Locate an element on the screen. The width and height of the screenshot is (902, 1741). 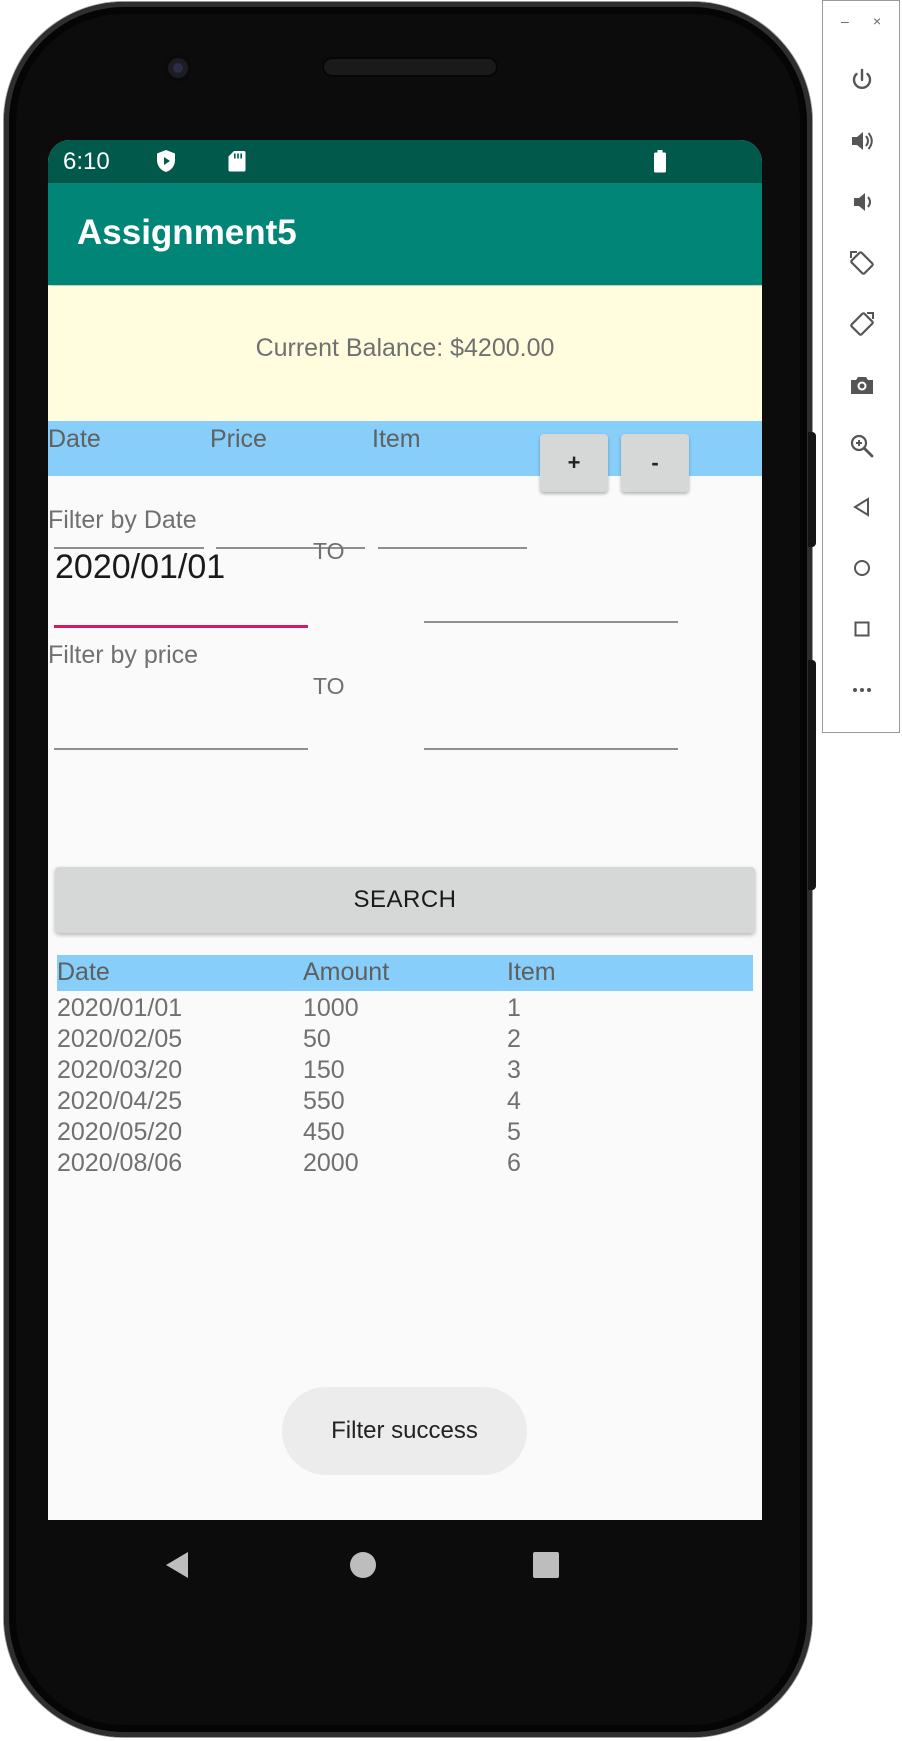
rotate-left-icon is located at coordinates (862, 263).